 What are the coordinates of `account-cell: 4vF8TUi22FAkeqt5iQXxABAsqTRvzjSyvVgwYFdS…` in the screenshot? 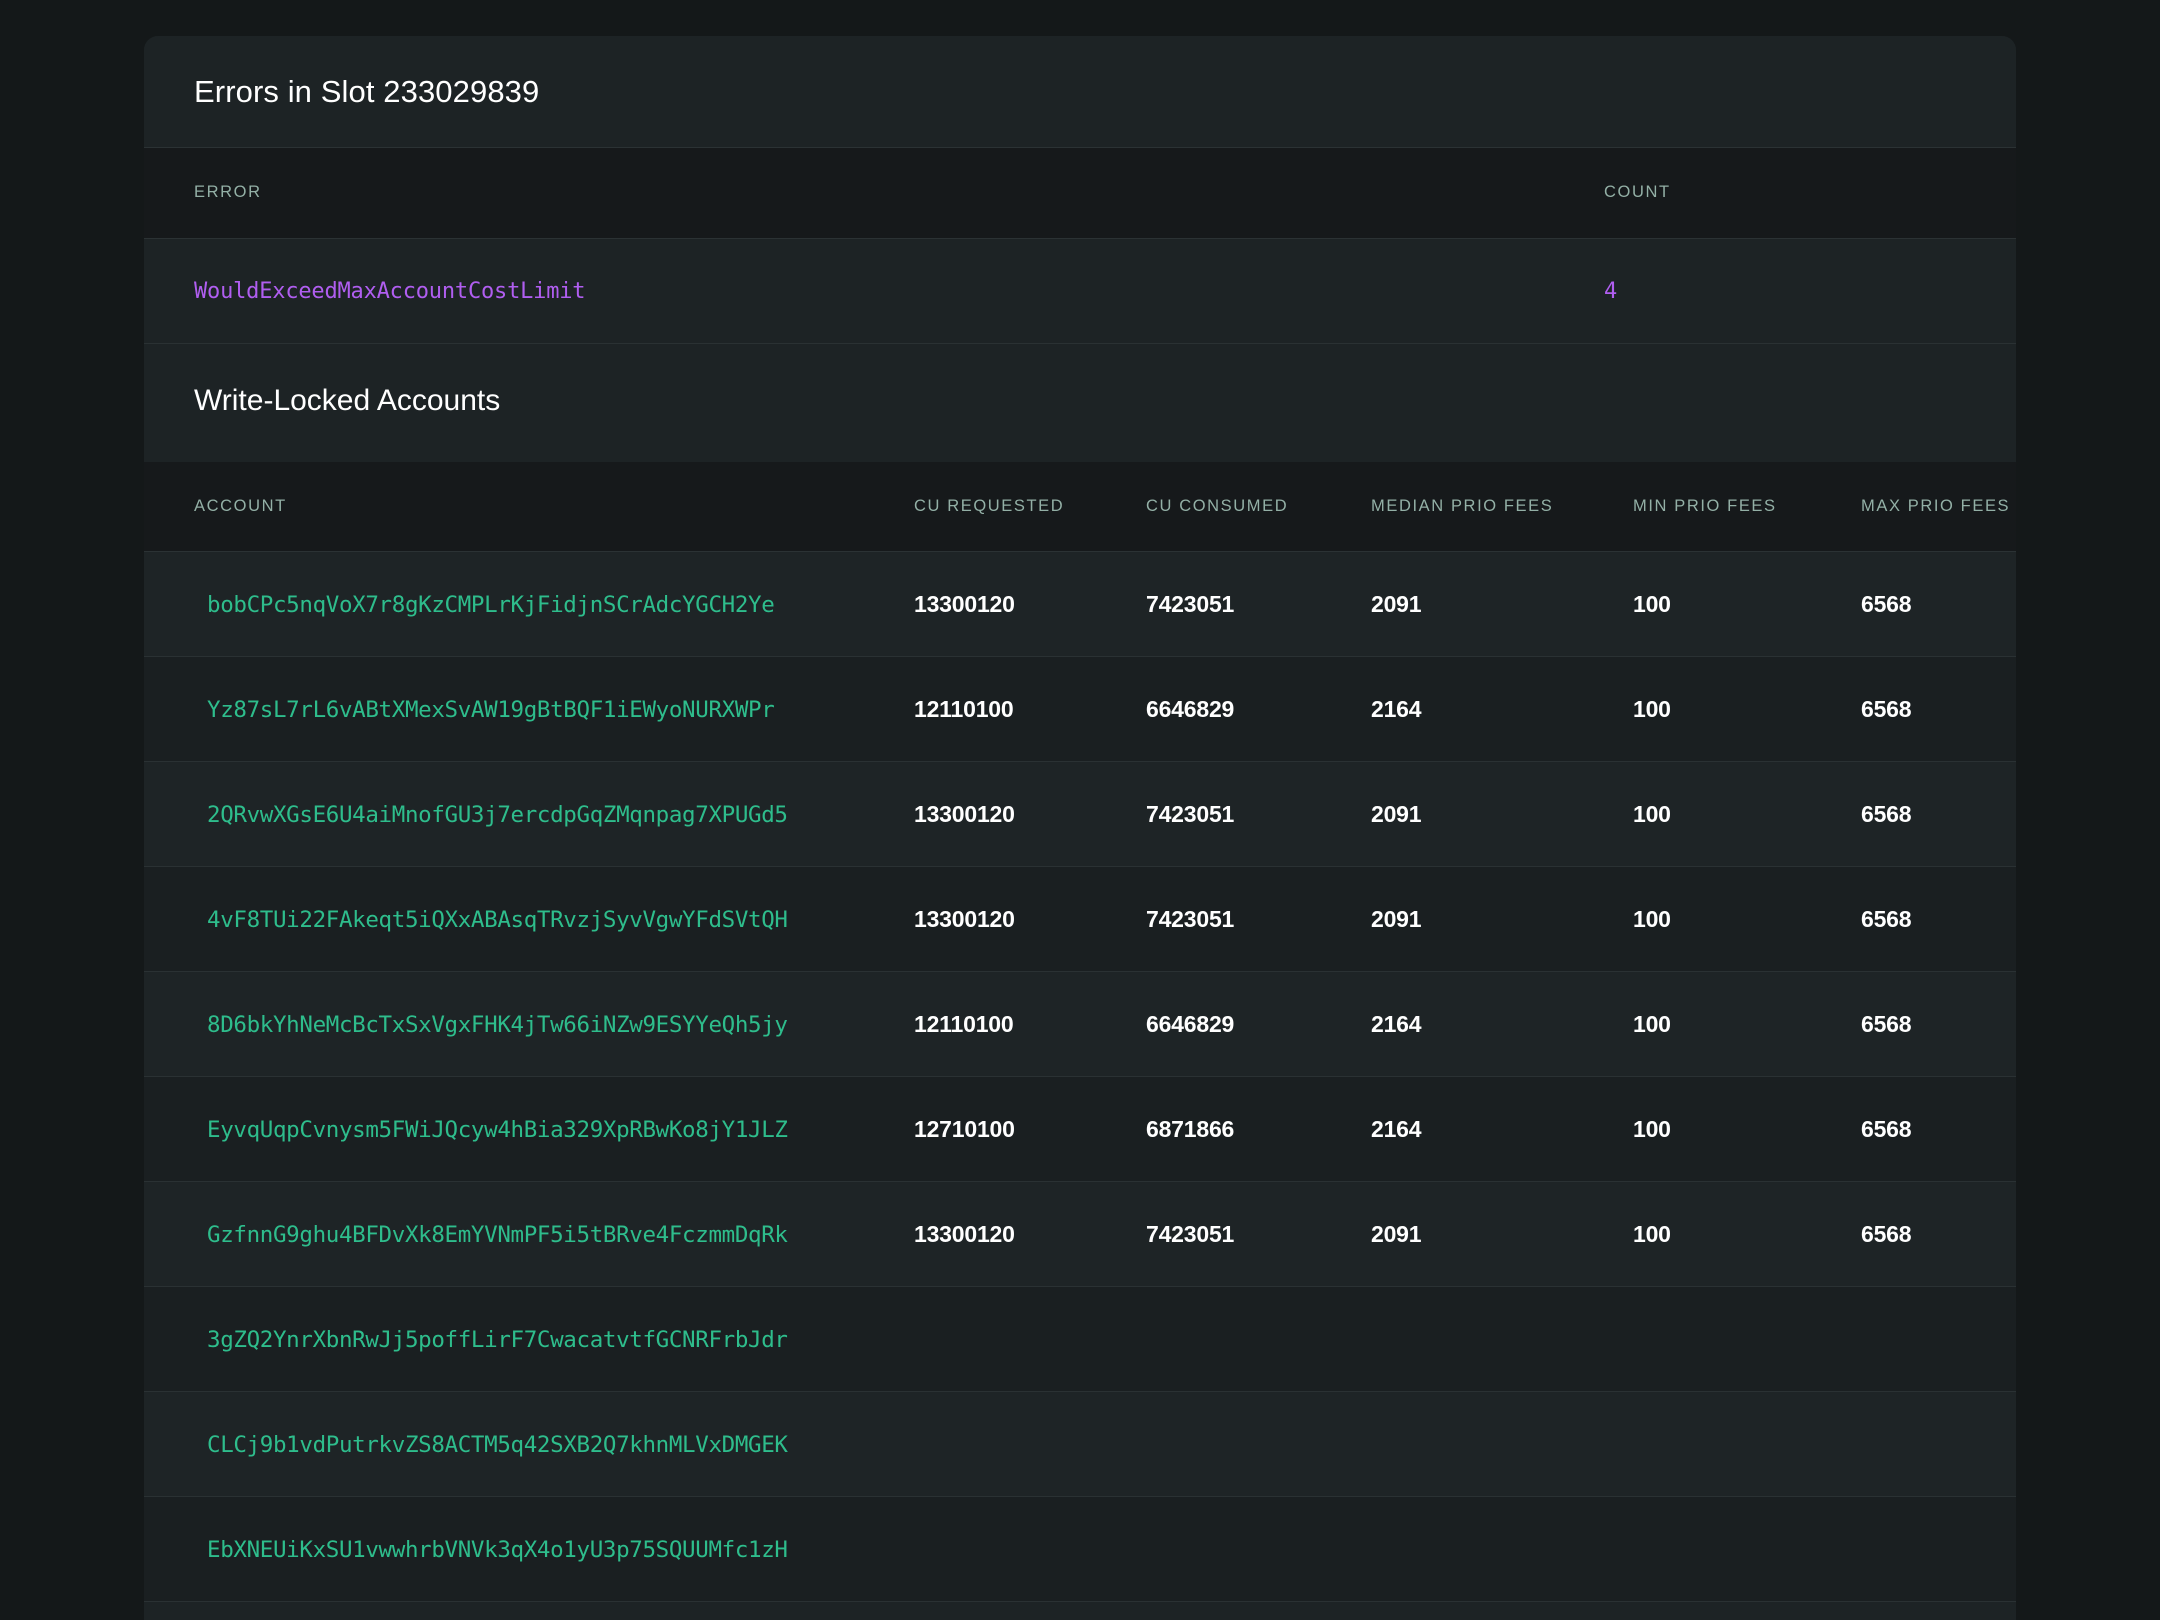 It's located at (529, 919).